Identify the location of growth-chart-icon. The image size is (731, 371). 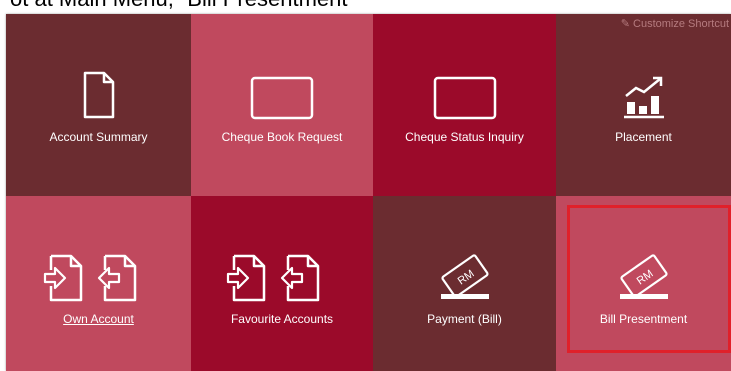
(644, 92).